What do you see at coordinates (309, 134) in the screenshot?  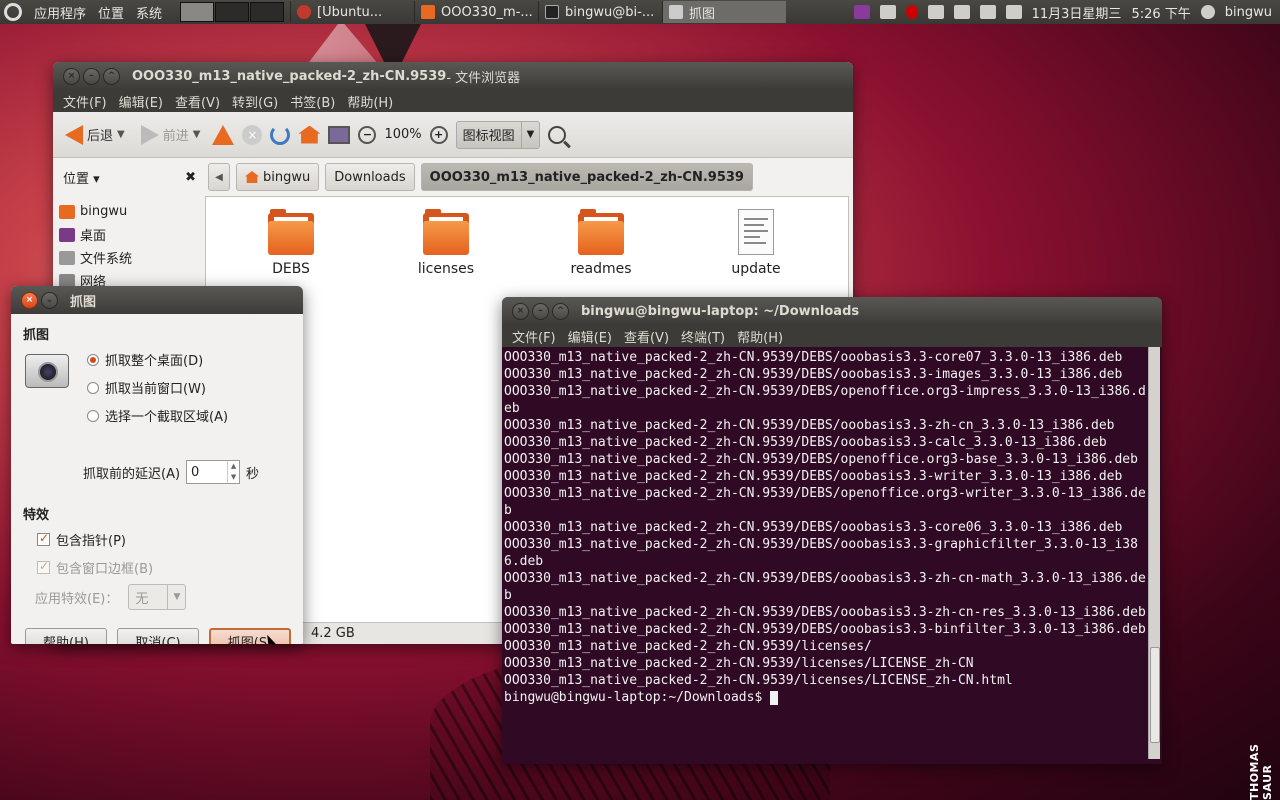 I see `home-icon` at bounding box center [309, 134].